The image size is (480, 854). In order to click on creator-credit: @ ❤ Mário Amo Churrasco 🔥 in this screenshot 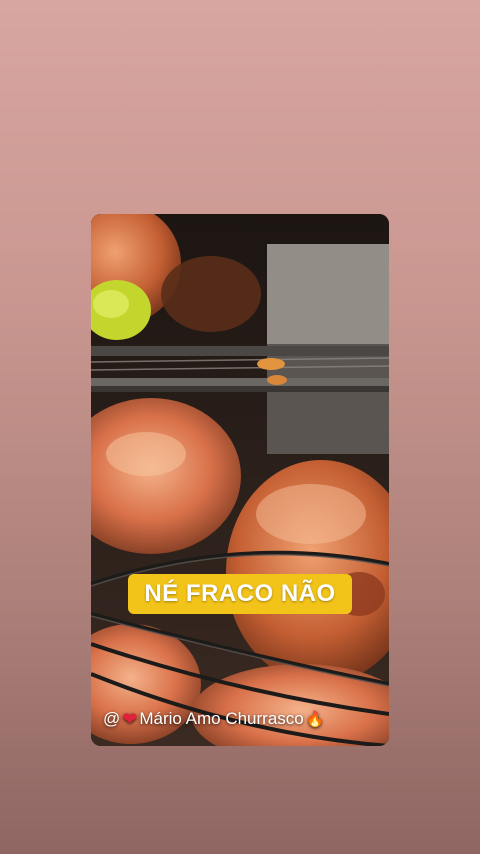, I will do `click(244, 719)`.